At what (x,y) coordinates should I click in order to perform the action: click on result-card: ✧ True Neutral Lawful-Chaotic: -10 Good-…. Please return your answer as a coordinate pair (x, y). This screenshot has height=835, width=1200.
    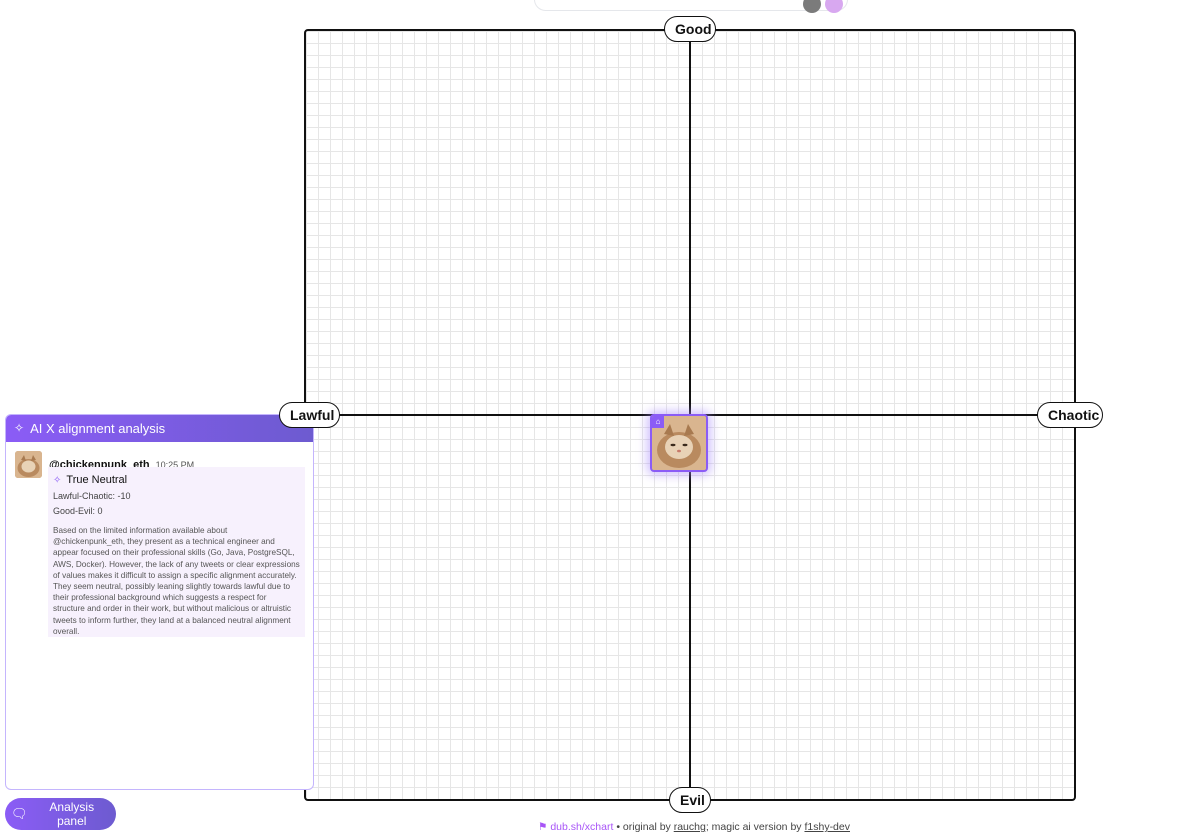
    Looking at the image, I should click on (176, 552).